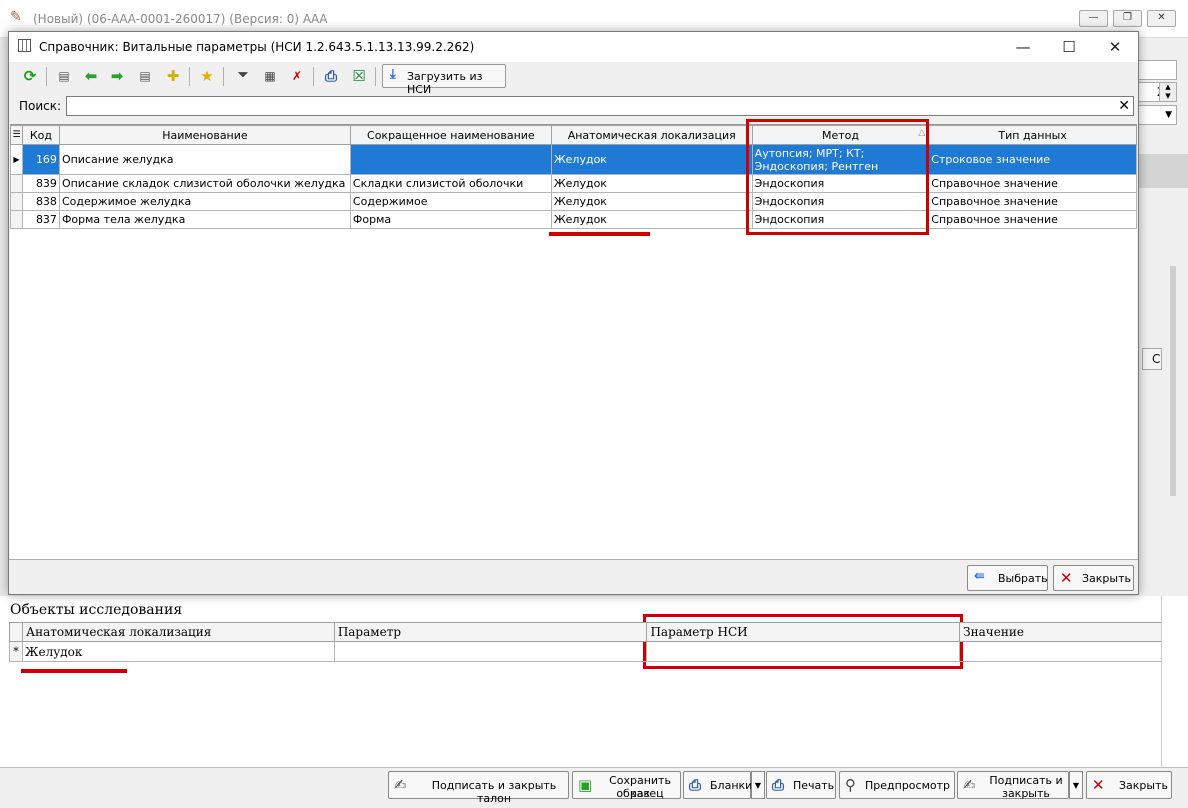 Image resolution: width=1188 pixels, height=808 pixels. Describe the element at coordinates (1152, 359) in the screenshot. I see `bg-column-header-clip: С` at that location.